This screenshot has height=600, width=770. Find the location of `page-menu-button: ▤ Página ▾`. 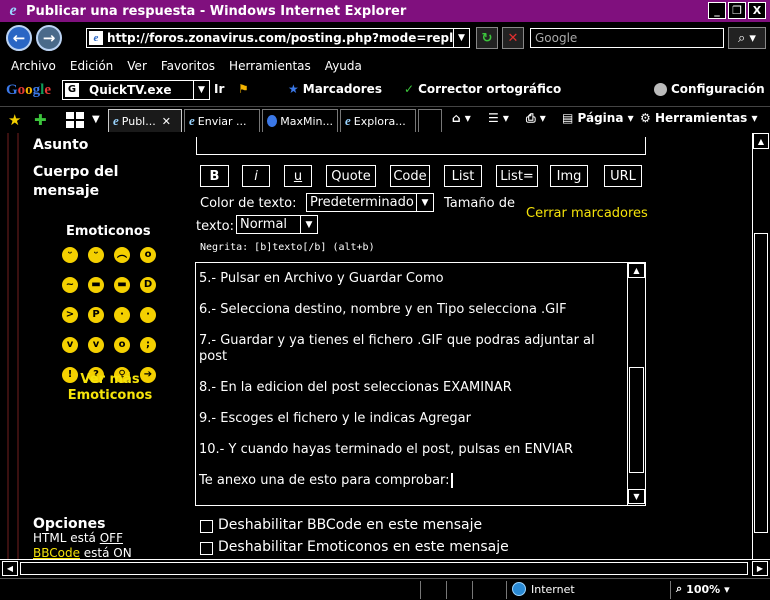

page-menu-button: ▤ Página ▾ is located at coordinates (598, 118).